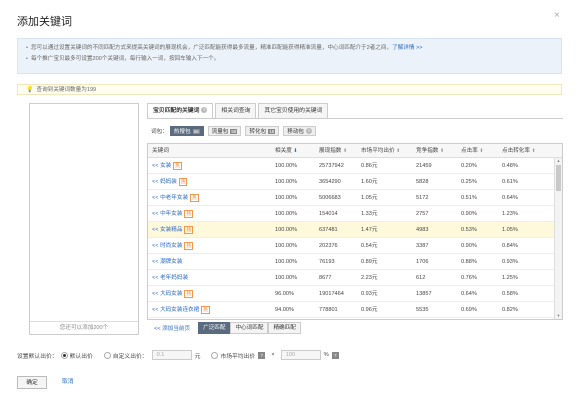 The image size is (579, 408). Describe the element at coordinates (167, 230) in the screenshot. I see `add-keyword-link: << 女装精品` at that location.